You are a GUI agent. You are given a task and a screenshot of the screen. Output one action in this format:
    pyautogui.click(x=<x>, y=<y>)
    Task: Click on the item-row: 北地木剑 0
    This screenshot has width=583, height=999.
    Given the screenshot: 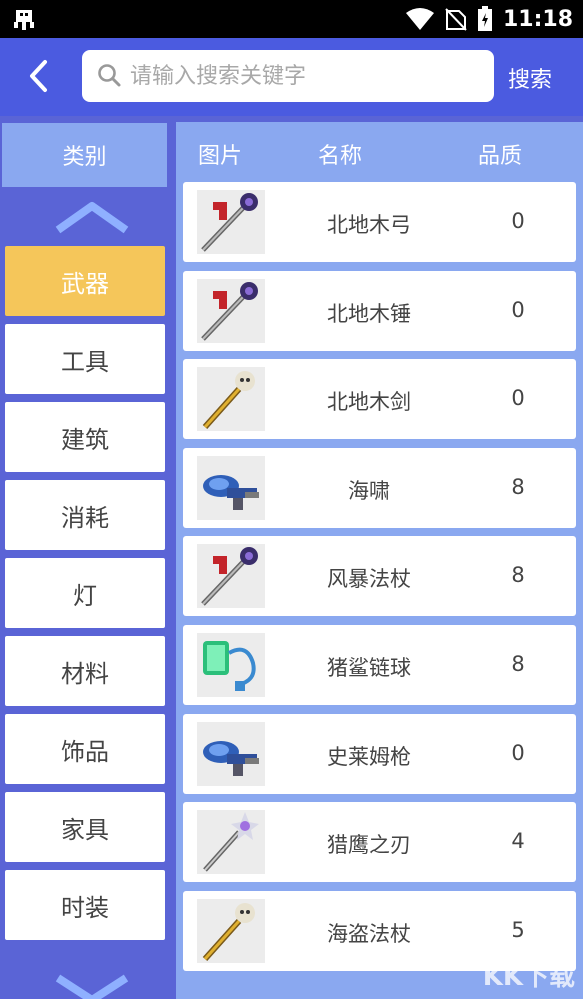 What is the action you would take?
    pyautogui.click(x=379, y=399)
    